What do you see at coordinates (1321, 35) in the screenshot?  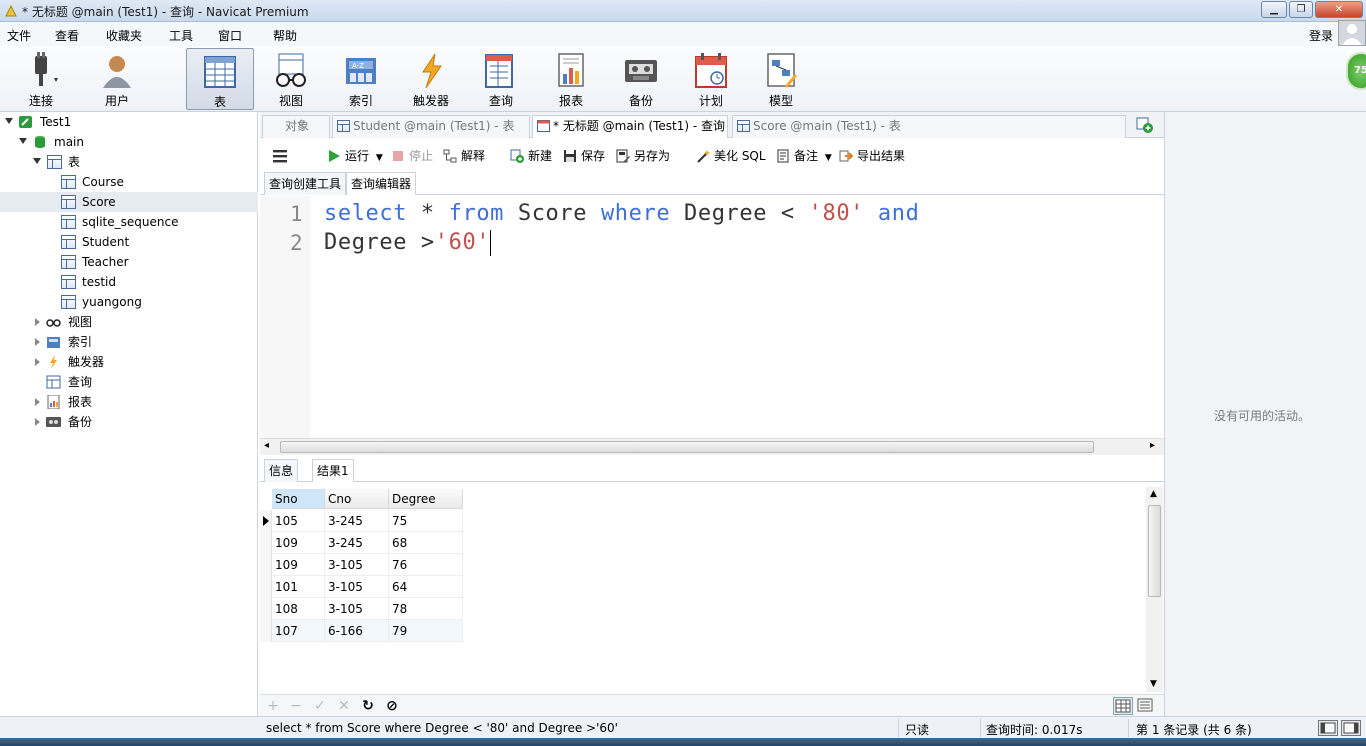 I see `login-link: 登录` at bounding box center [1321, 35].